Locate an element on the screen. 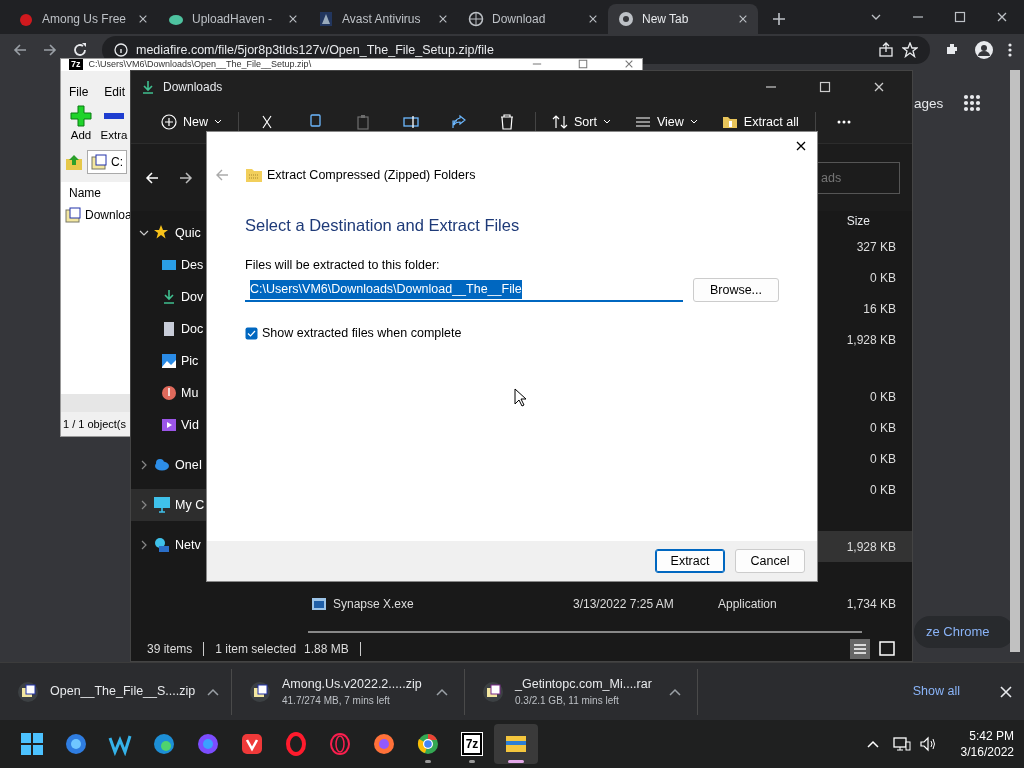  file-size: 327 KB is located at coordinates (876, 247).